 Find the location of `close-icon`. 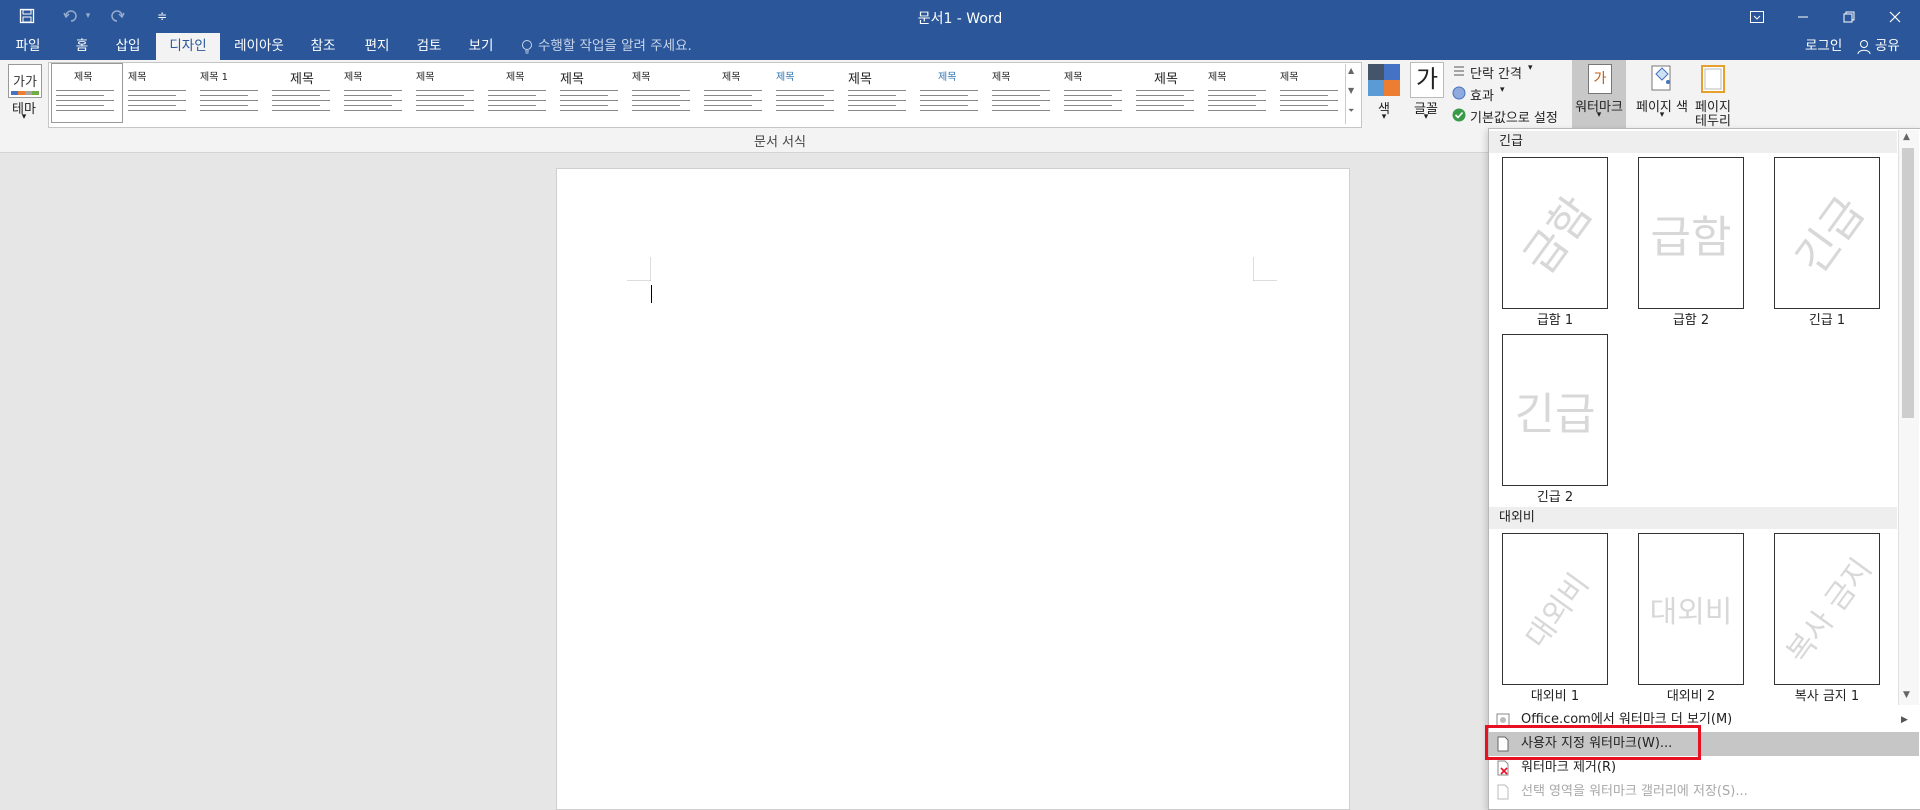

close-icon is located at coordinates (1895, 16).